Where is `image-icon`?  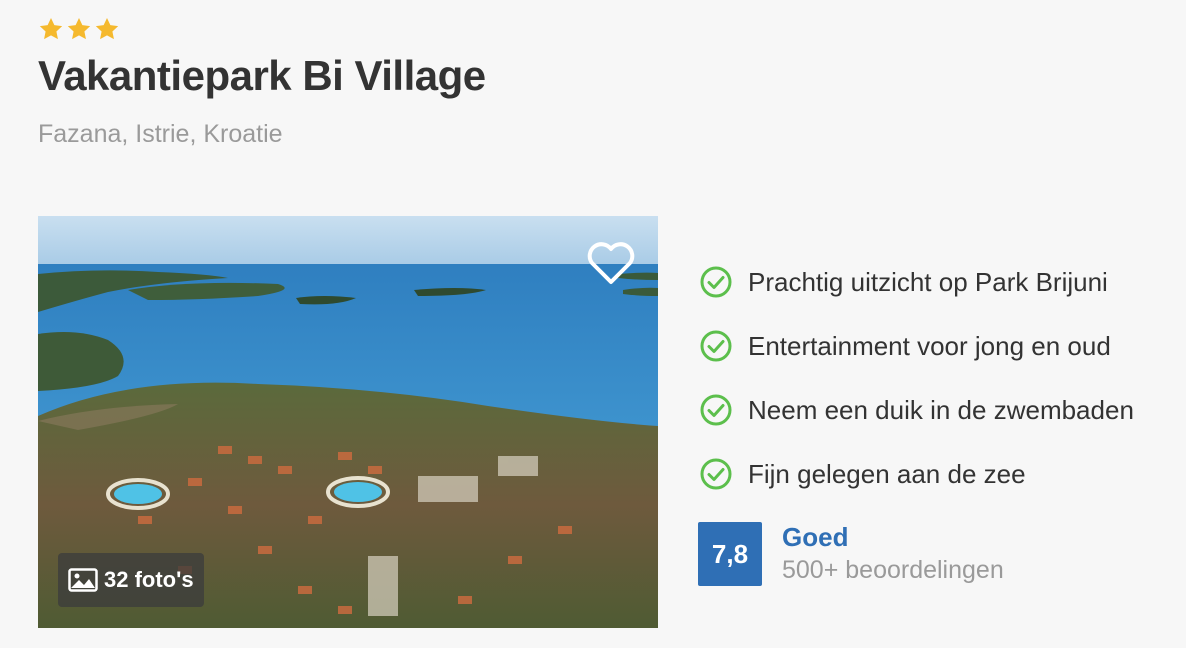
image-icon is located at coordinates (83, 580).